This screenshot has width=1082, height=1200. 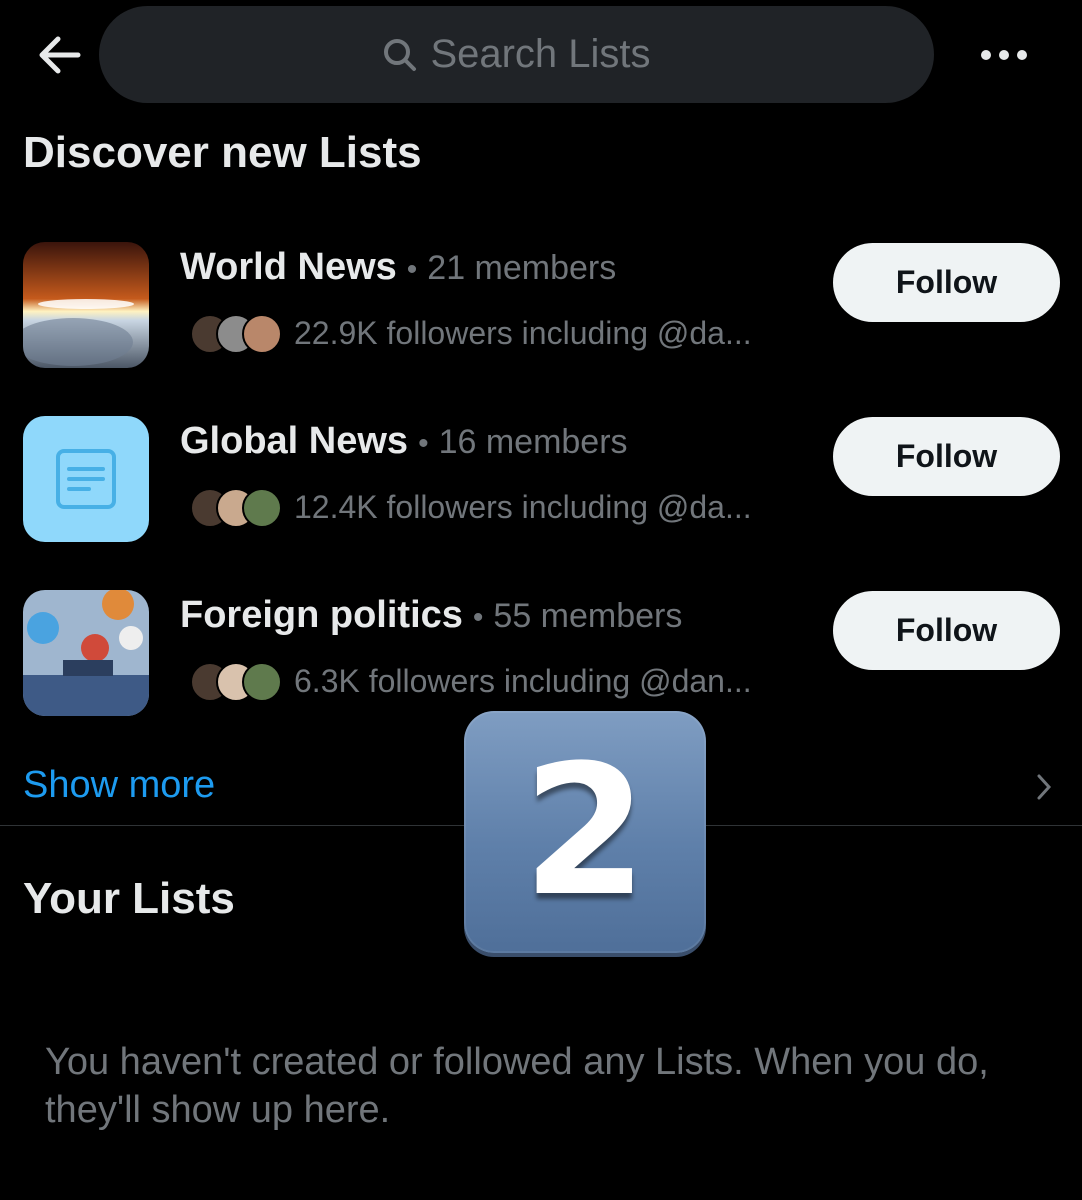 I want to click on search-input: Search Lists, so click(x=516, y=54).